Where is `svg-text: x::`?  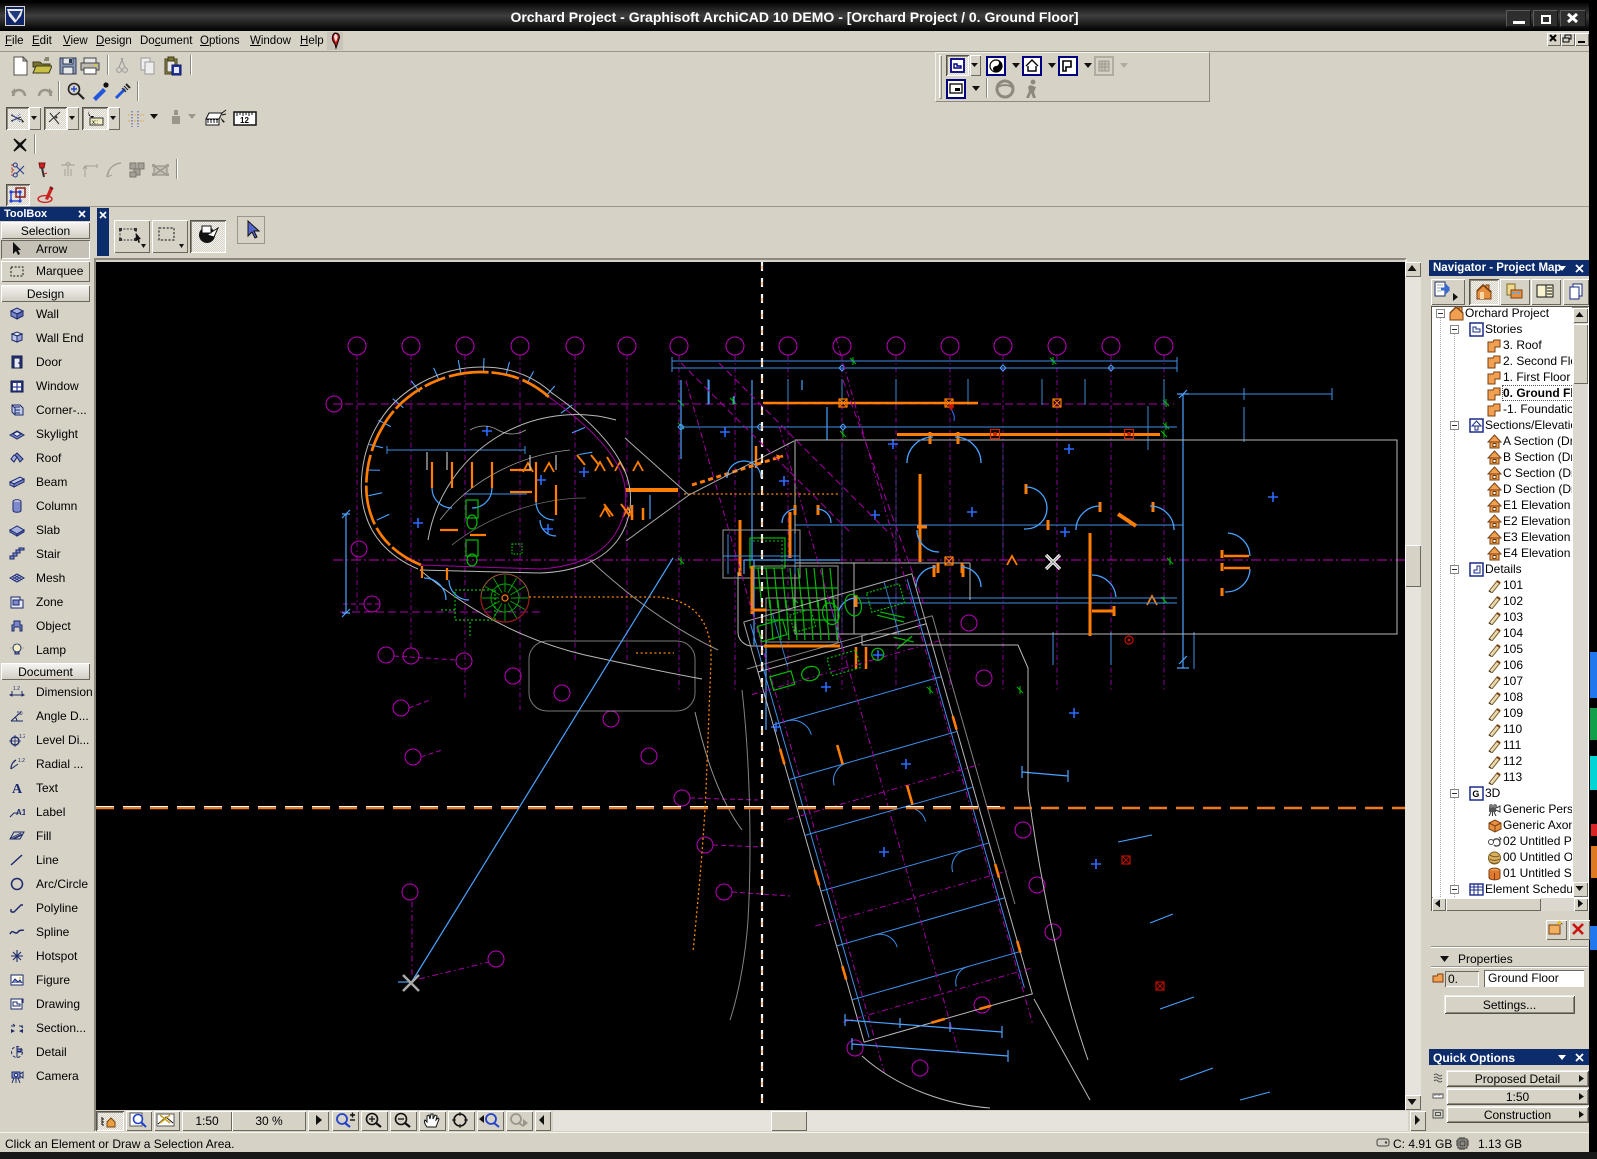 svg-text: x:: is located at coordinates (95, 123).